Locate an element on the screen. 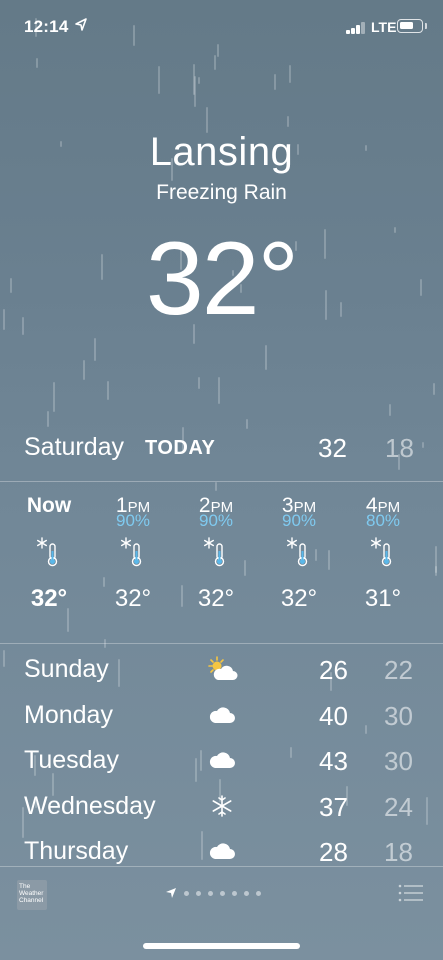  city-list-icon is located at coordinates (411, 893).